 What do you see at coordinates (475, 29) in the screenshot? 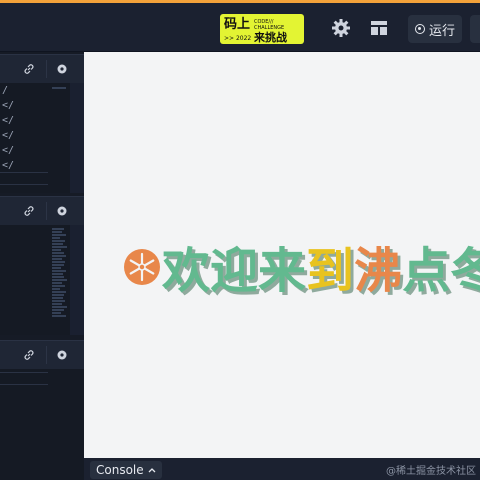
I see `more-button` at bounding box center [475, 29].